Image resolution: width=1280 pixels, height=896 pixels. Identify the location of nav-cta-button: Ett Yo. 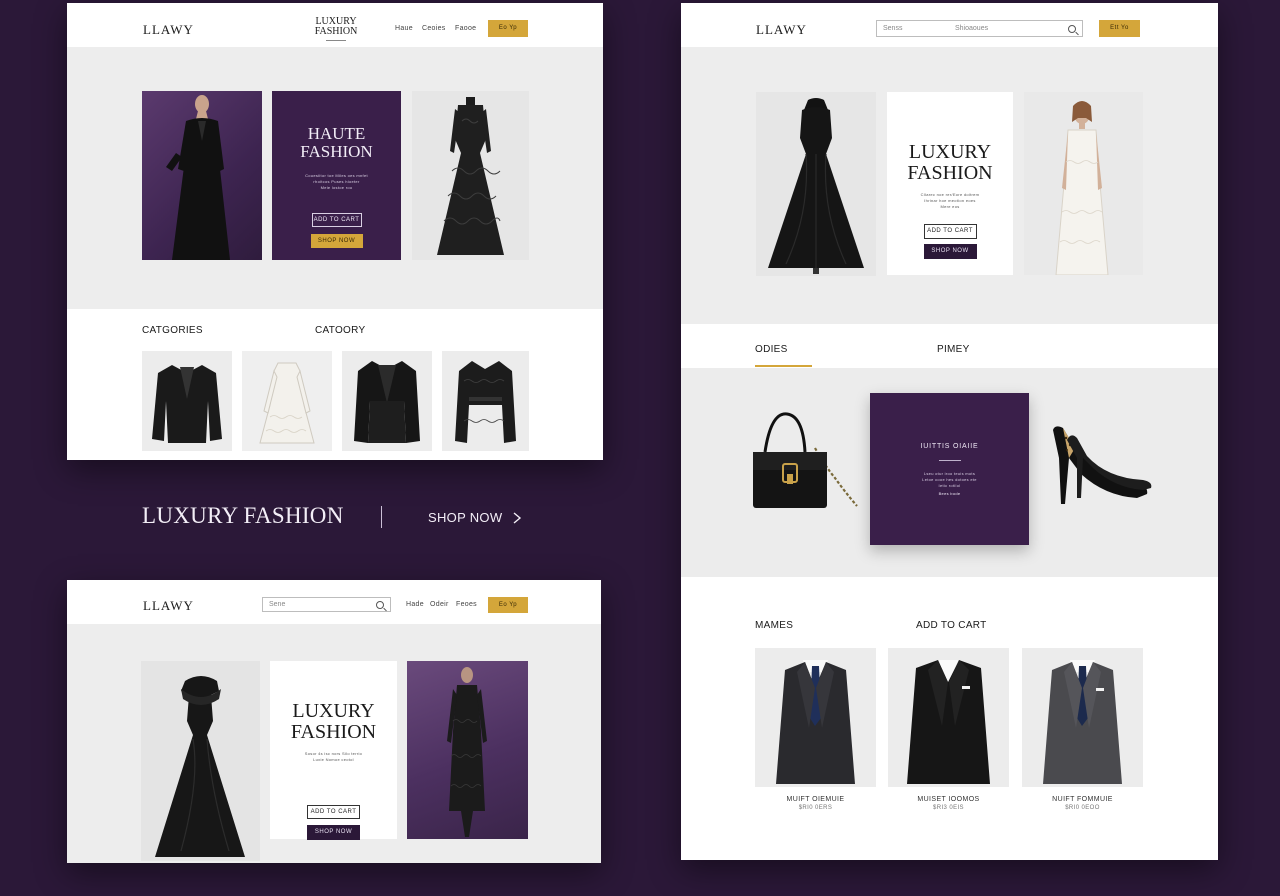
(1119, 28).